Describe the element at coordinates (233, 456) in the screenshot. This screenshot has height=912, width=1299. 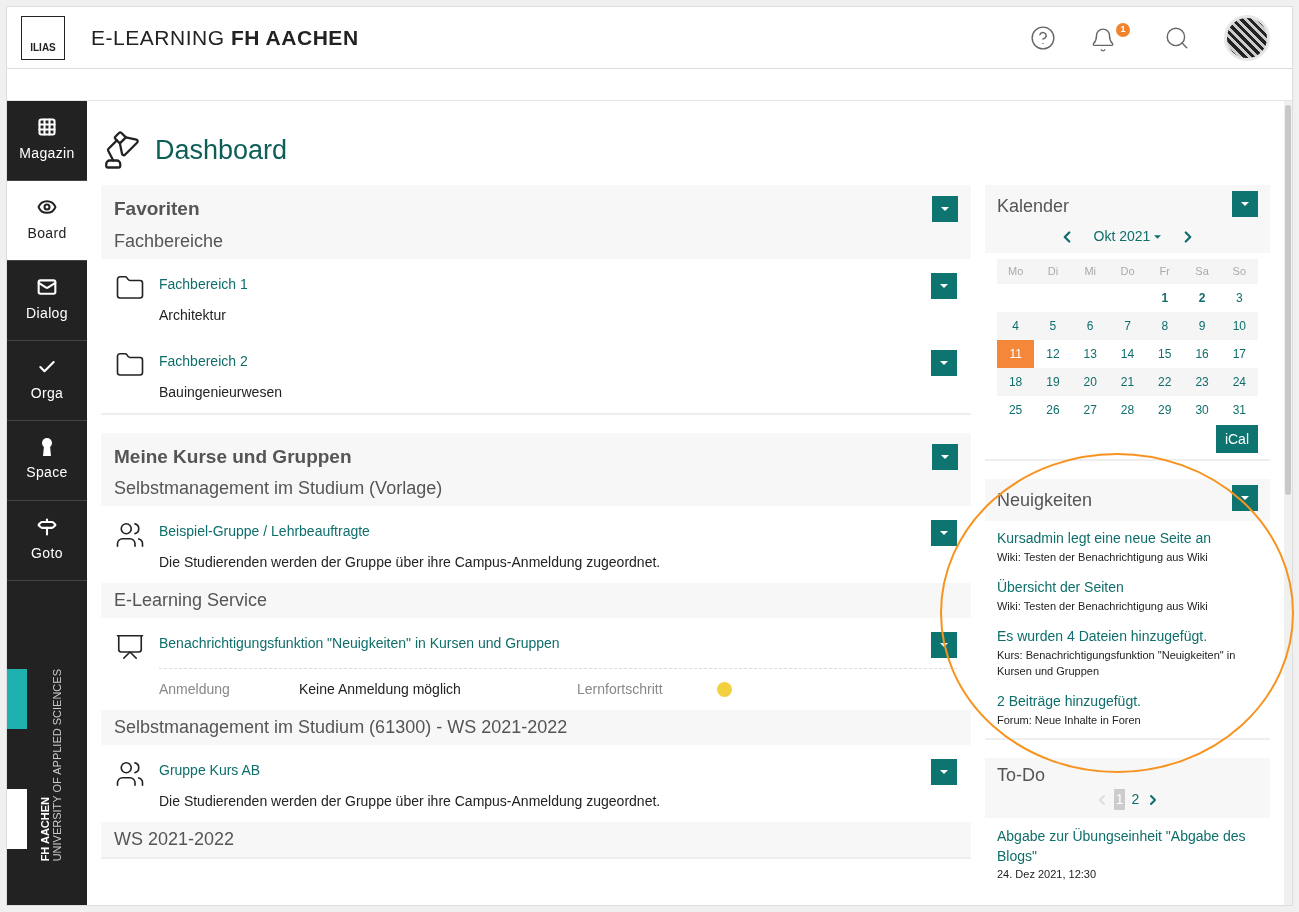
I see `panel-title: Meine Kurse und Gruppen` at that location.